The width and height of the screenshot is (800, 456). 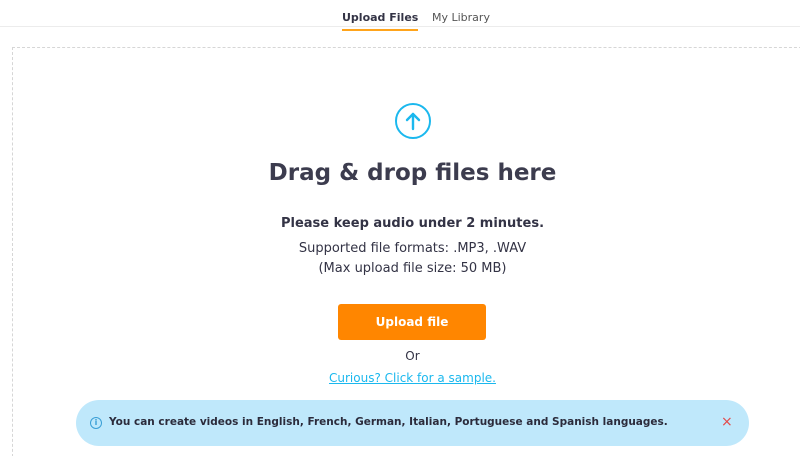 I want to click on sample-link: Curious? Click for a sample., so click(x=400, y=378).